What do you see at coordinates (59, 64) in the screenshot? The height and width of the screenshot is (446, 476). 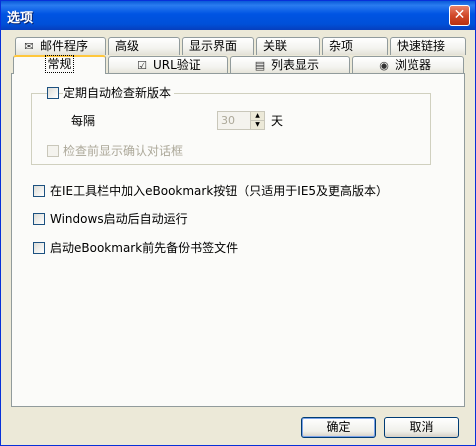 I see `tab-general: 常规` at bounding box center [59, 64].